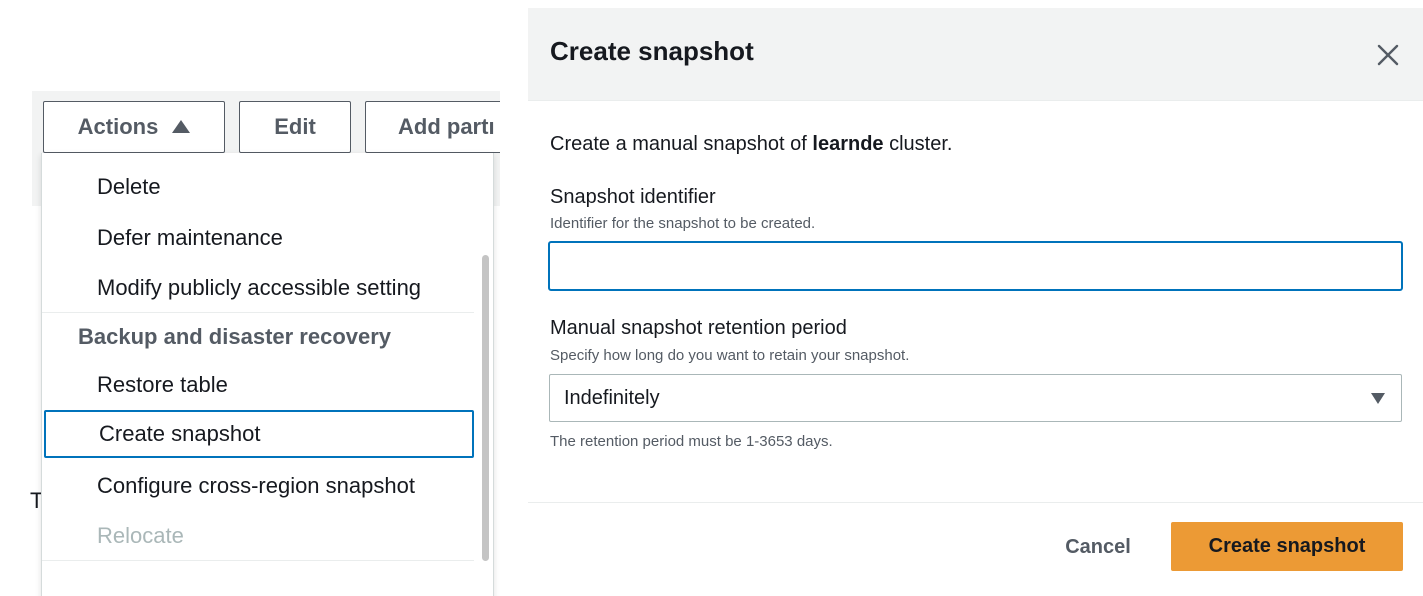  I want to click on close-icon-glyph, so click(1388, 55).